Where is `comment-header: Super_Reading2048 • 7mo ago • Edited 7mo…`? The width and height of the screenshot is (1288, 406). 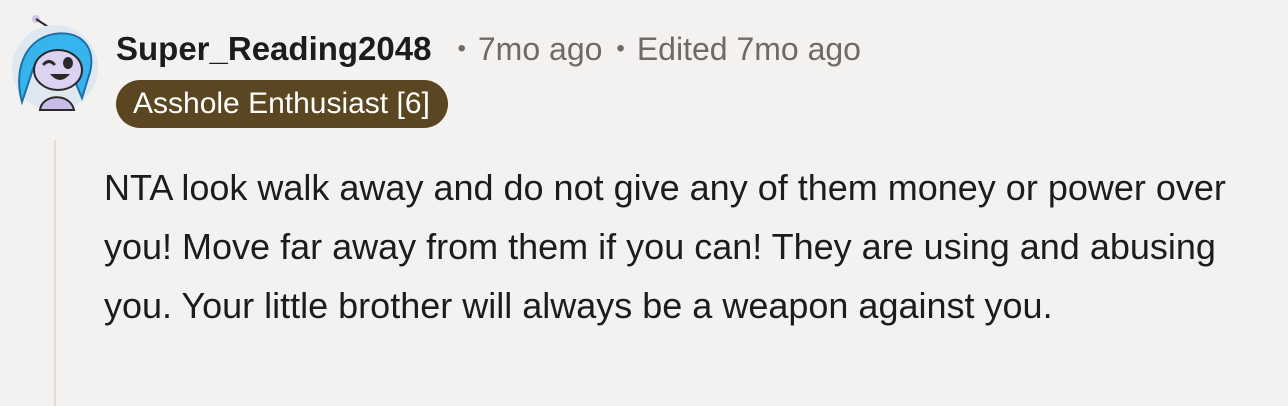 comment-header: Super_Reading2048 • 7mo ago • Edited 7mo… is located at coordinates (488, 49).